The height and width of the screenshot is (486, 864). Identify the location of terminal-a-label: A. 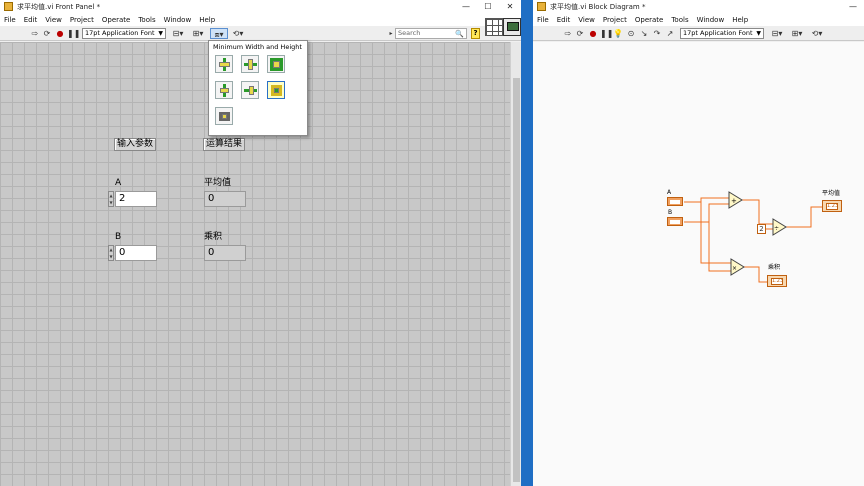
(669, 192).